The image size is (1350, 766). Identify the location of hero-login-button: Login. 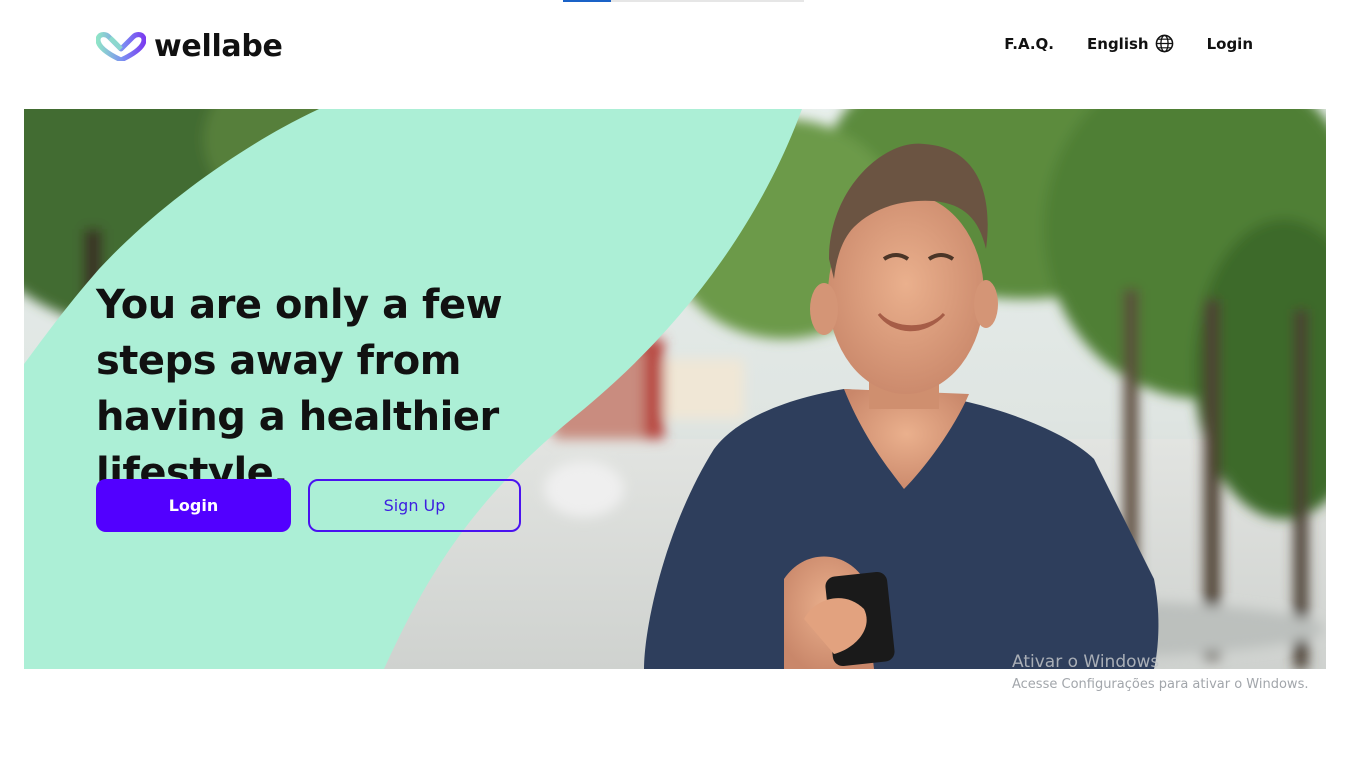
(193, 505).